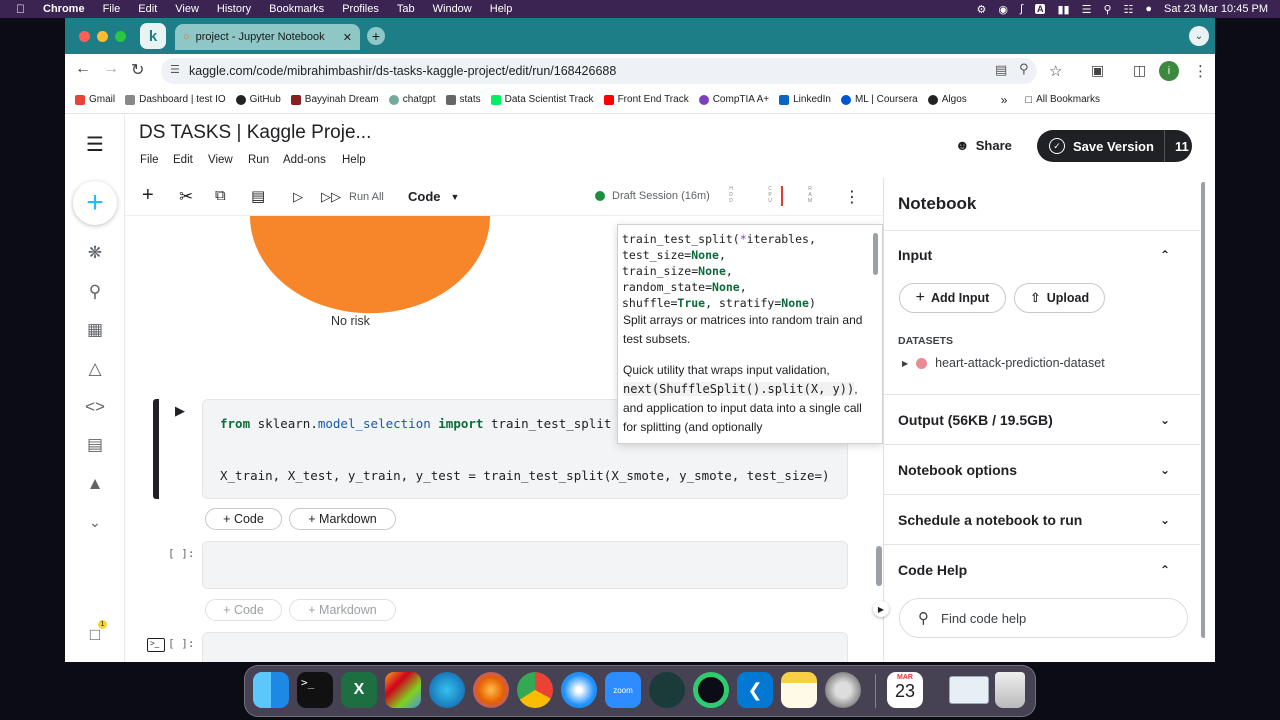  I want to click on add-markdown-cell-button-2: + Markdown, so click(342, 610).